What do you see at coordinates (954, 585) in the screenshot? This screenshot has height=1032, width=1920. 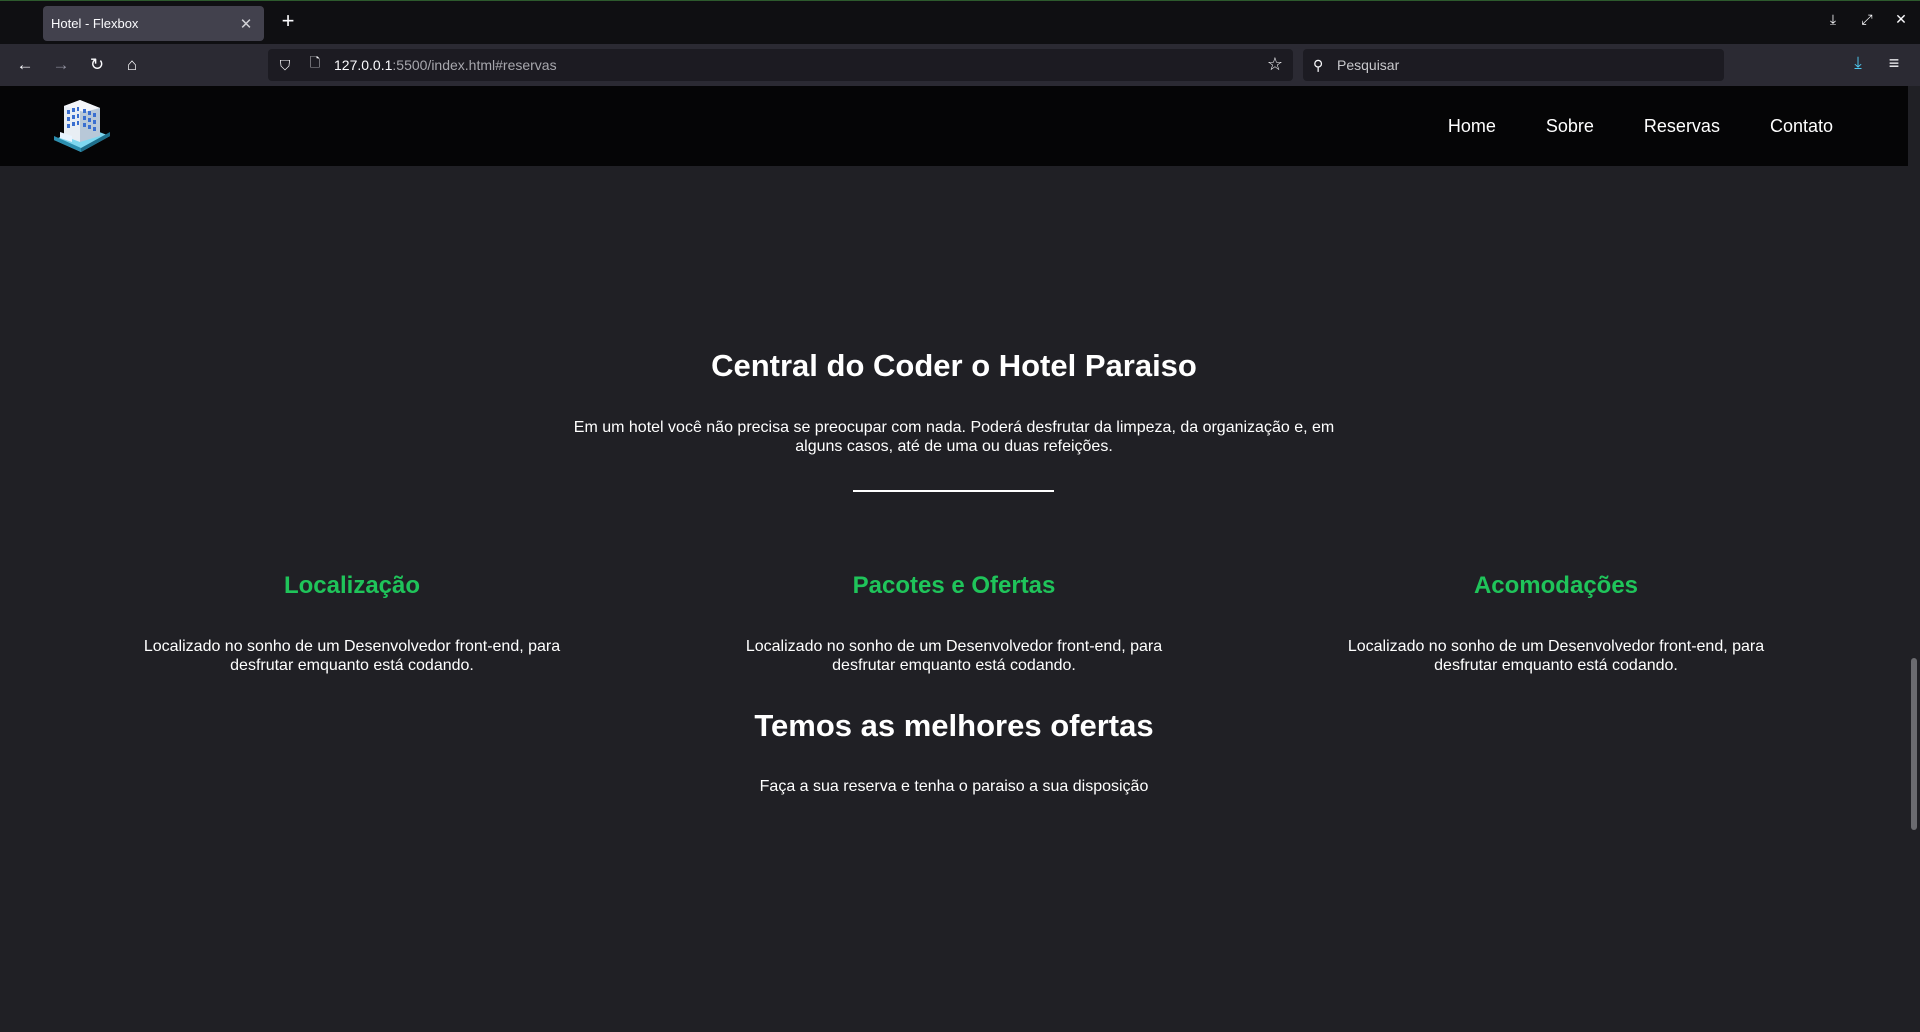 I see `feature-title: Pacotes e Ofertas` at bounding box center [954, 585].